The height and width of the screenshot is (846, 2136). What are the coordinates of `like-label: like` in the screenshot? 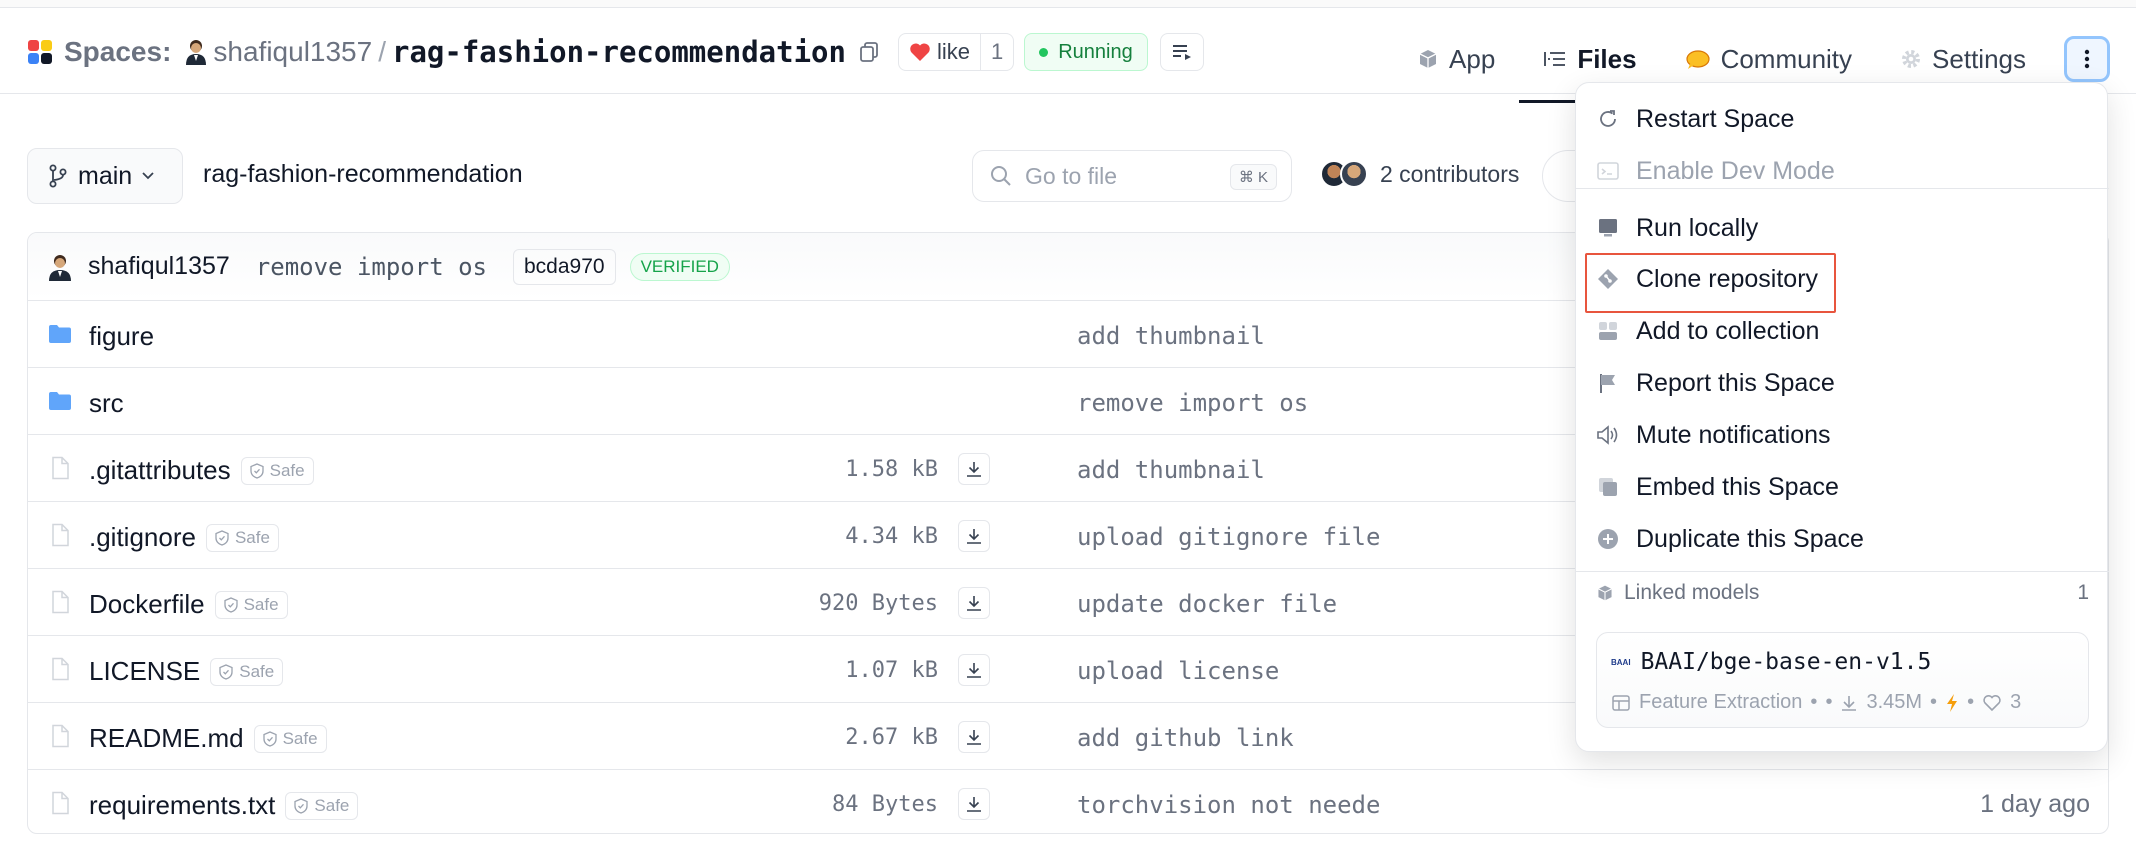 It's located at (953, 51).